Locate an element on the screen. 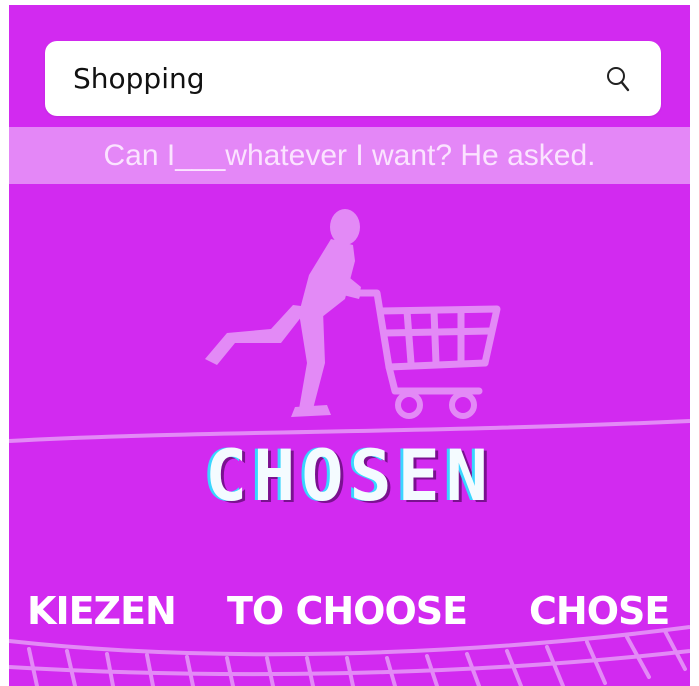 The height and width of the screenshot is (686, 699). verb-forms-row: KIEZEN TO CHOOSE CHOSE is located at coordinates (349, 614).